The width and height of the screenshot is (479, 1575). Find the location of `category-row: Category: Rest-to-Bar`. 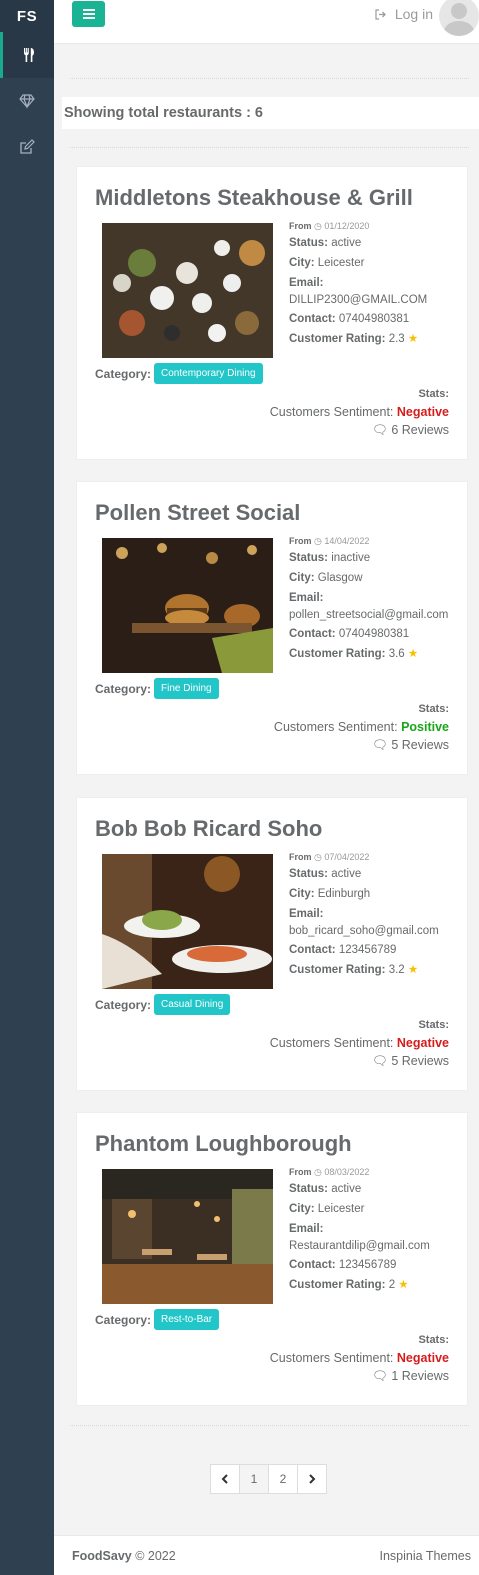

category-row: Category: Rest-to-Bar is located at coordinates (157, 1319).